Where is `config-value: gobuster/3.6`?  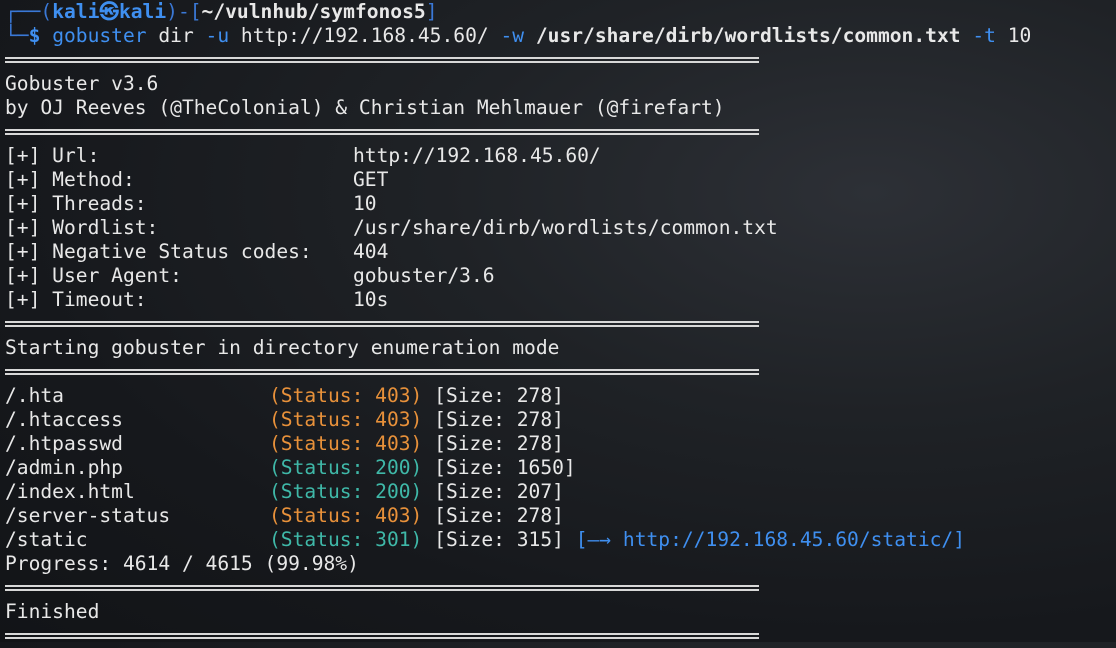
config-value: gobuster/3.6 is located at coordinates (424, 275).